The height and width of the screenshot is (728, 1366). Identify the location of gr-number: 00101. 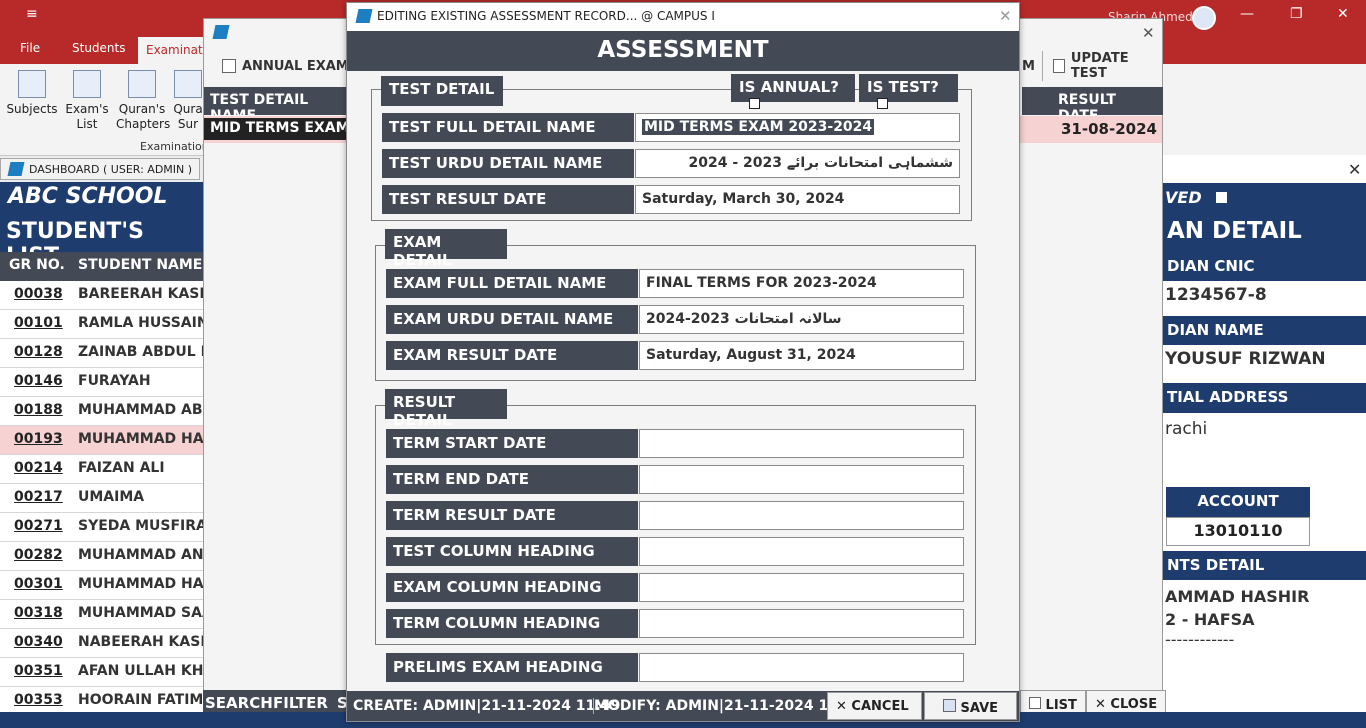
(38, 323).